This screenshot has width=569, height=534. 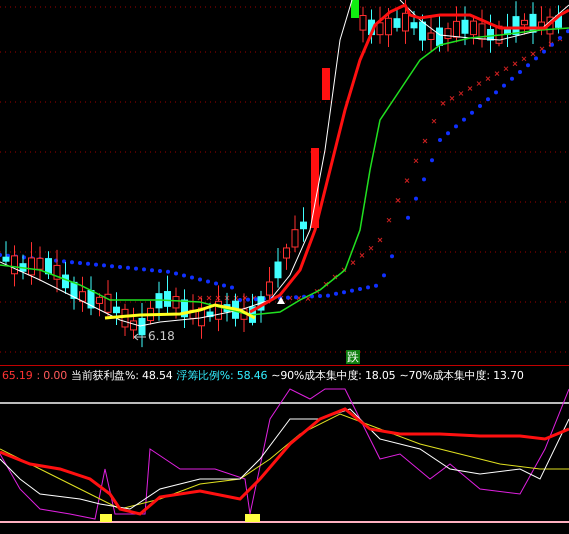 What do you see at coordinates (461, 376) in the screenshot?
I see `indicator-reading: ~70%成本集中度: 13.70` at bounding box center [461, 376].